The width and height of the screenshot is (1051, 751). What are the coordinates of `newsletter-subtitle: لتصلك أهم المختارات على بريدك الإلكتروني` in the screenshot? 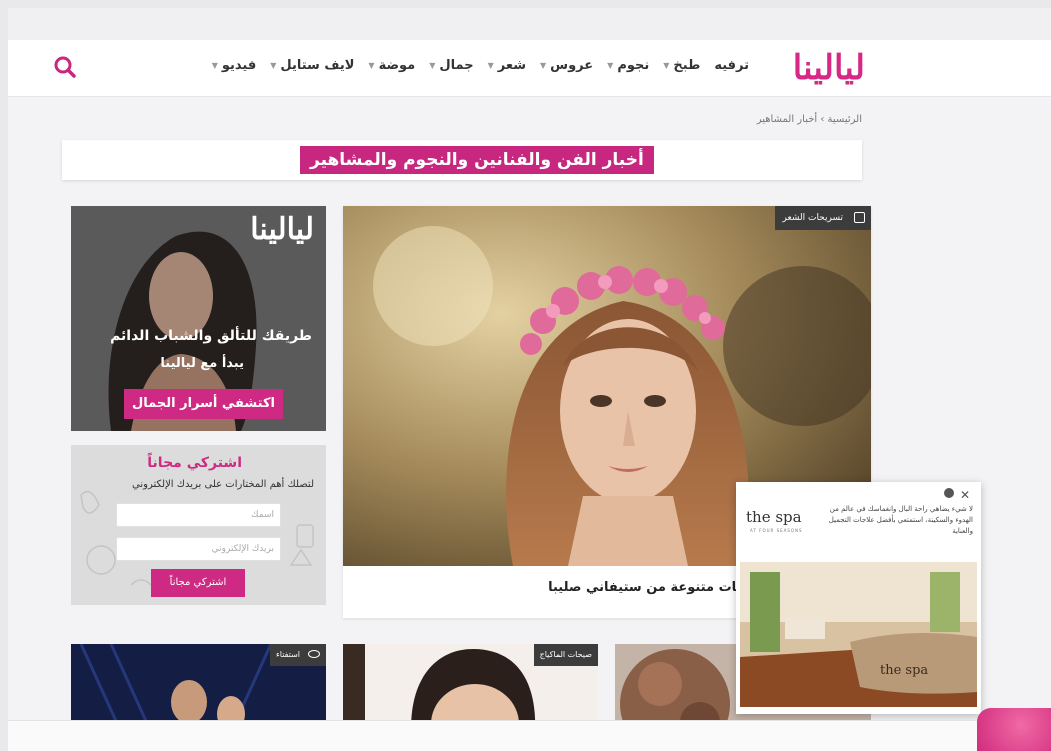 It's located at (223, 484).